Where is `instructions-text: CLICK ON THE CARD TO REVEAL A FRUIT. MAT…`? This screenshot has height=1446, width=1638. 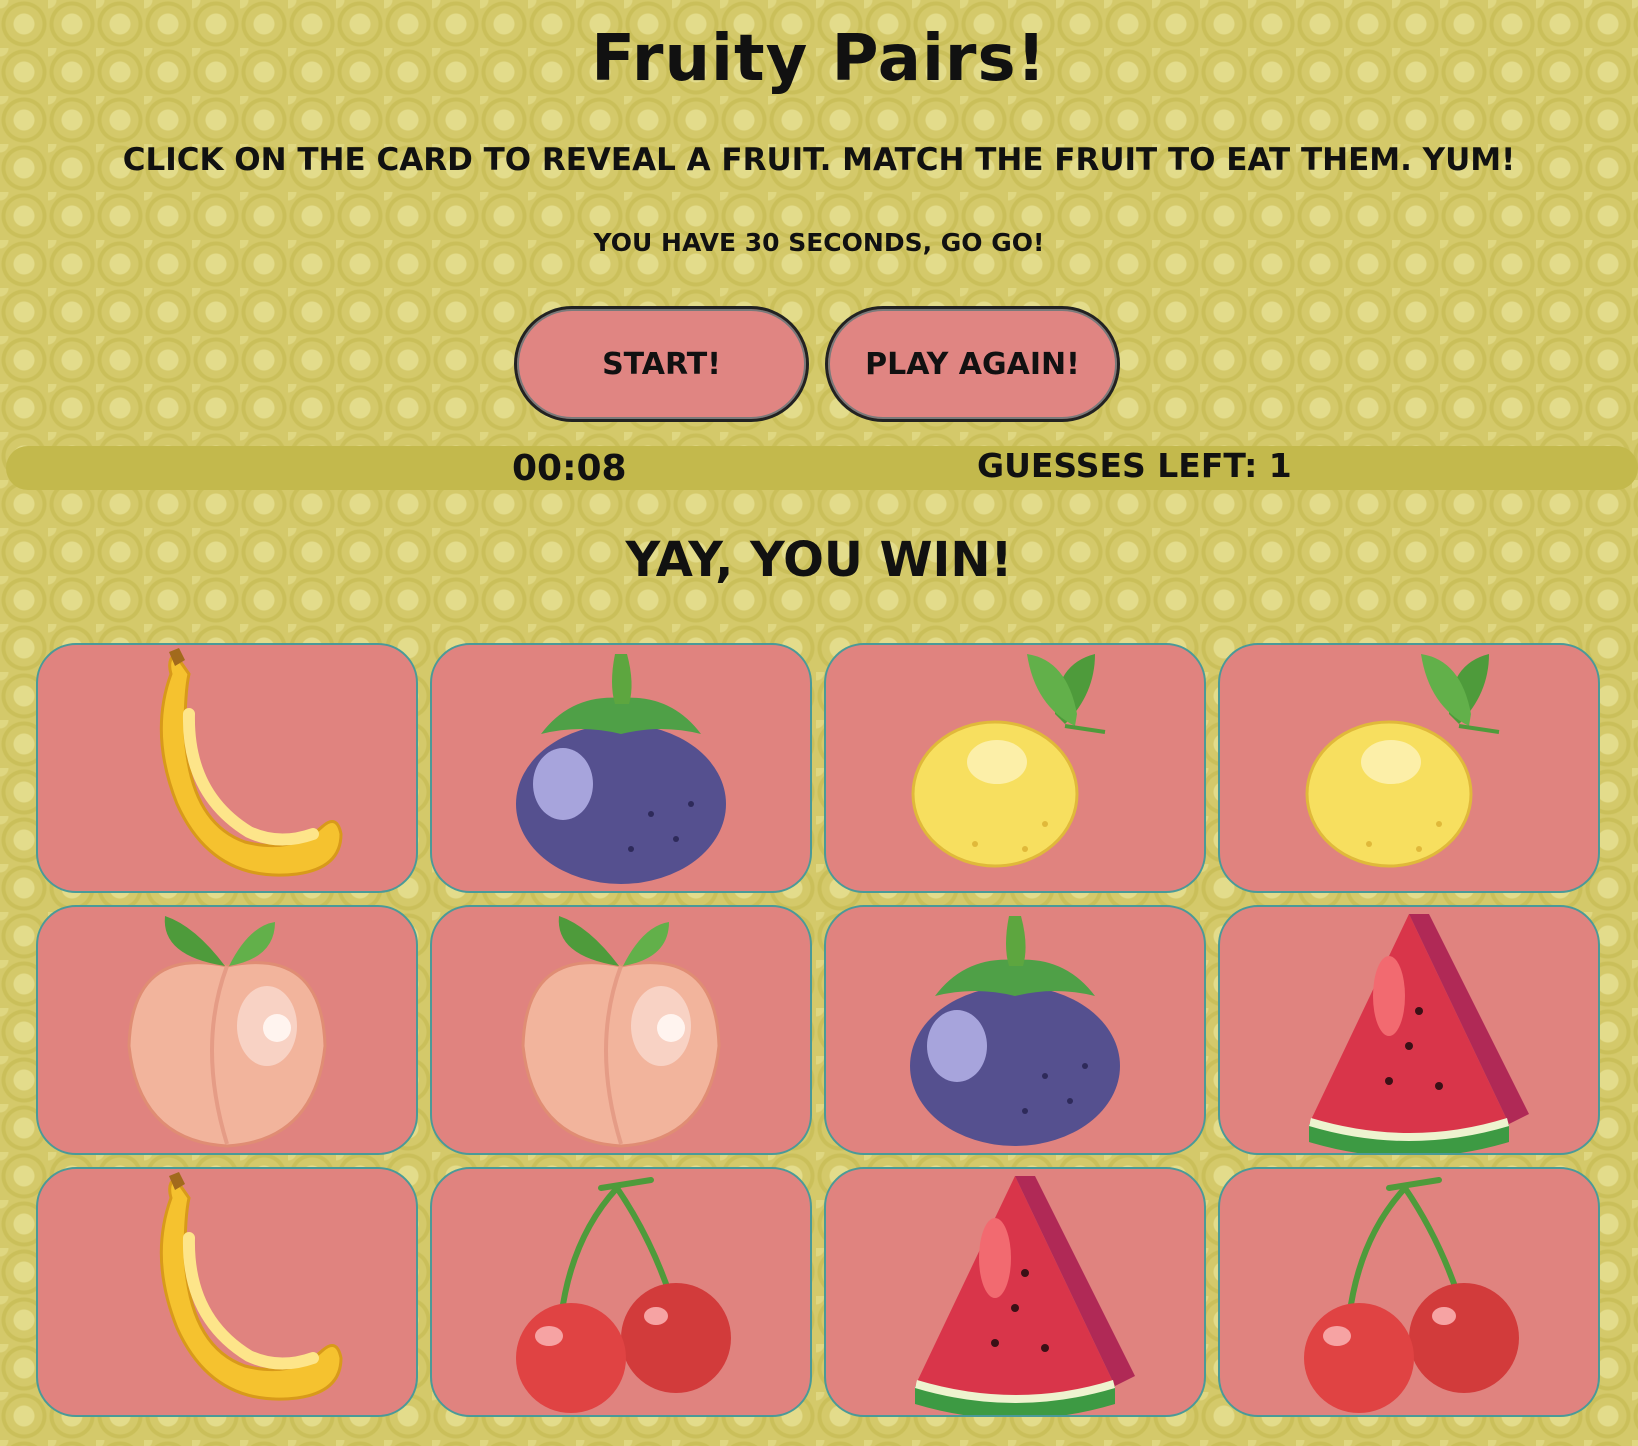
instructions-text: CLICK ON THE CARD TO REVEAL A FRUIT. MAT… is located at coordinates (819, 160).